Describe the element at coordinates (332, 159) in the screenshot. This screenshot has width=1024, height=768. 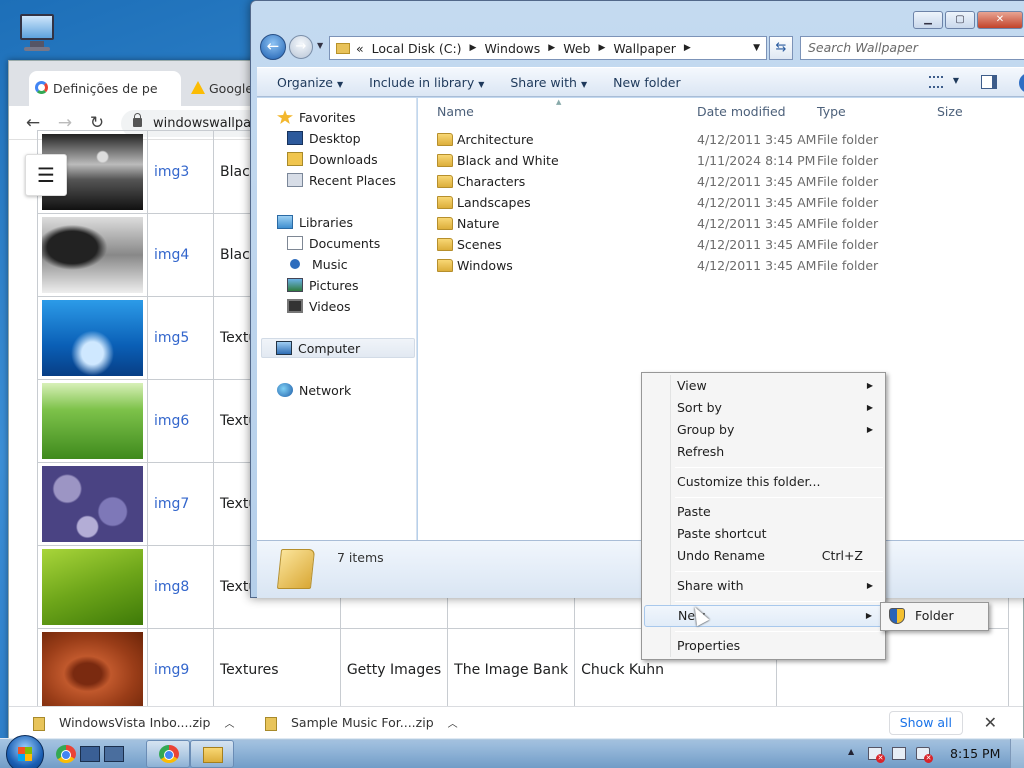
I see `nav-downloads: Downloads` at that location.